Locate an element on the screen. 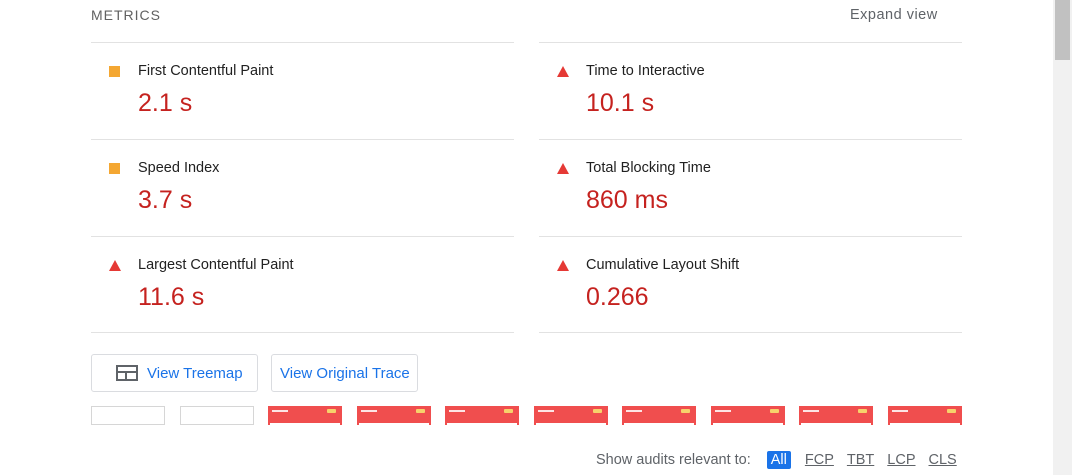  view-original-trace-label: View Original Trace is located at coordinates (345, 373).